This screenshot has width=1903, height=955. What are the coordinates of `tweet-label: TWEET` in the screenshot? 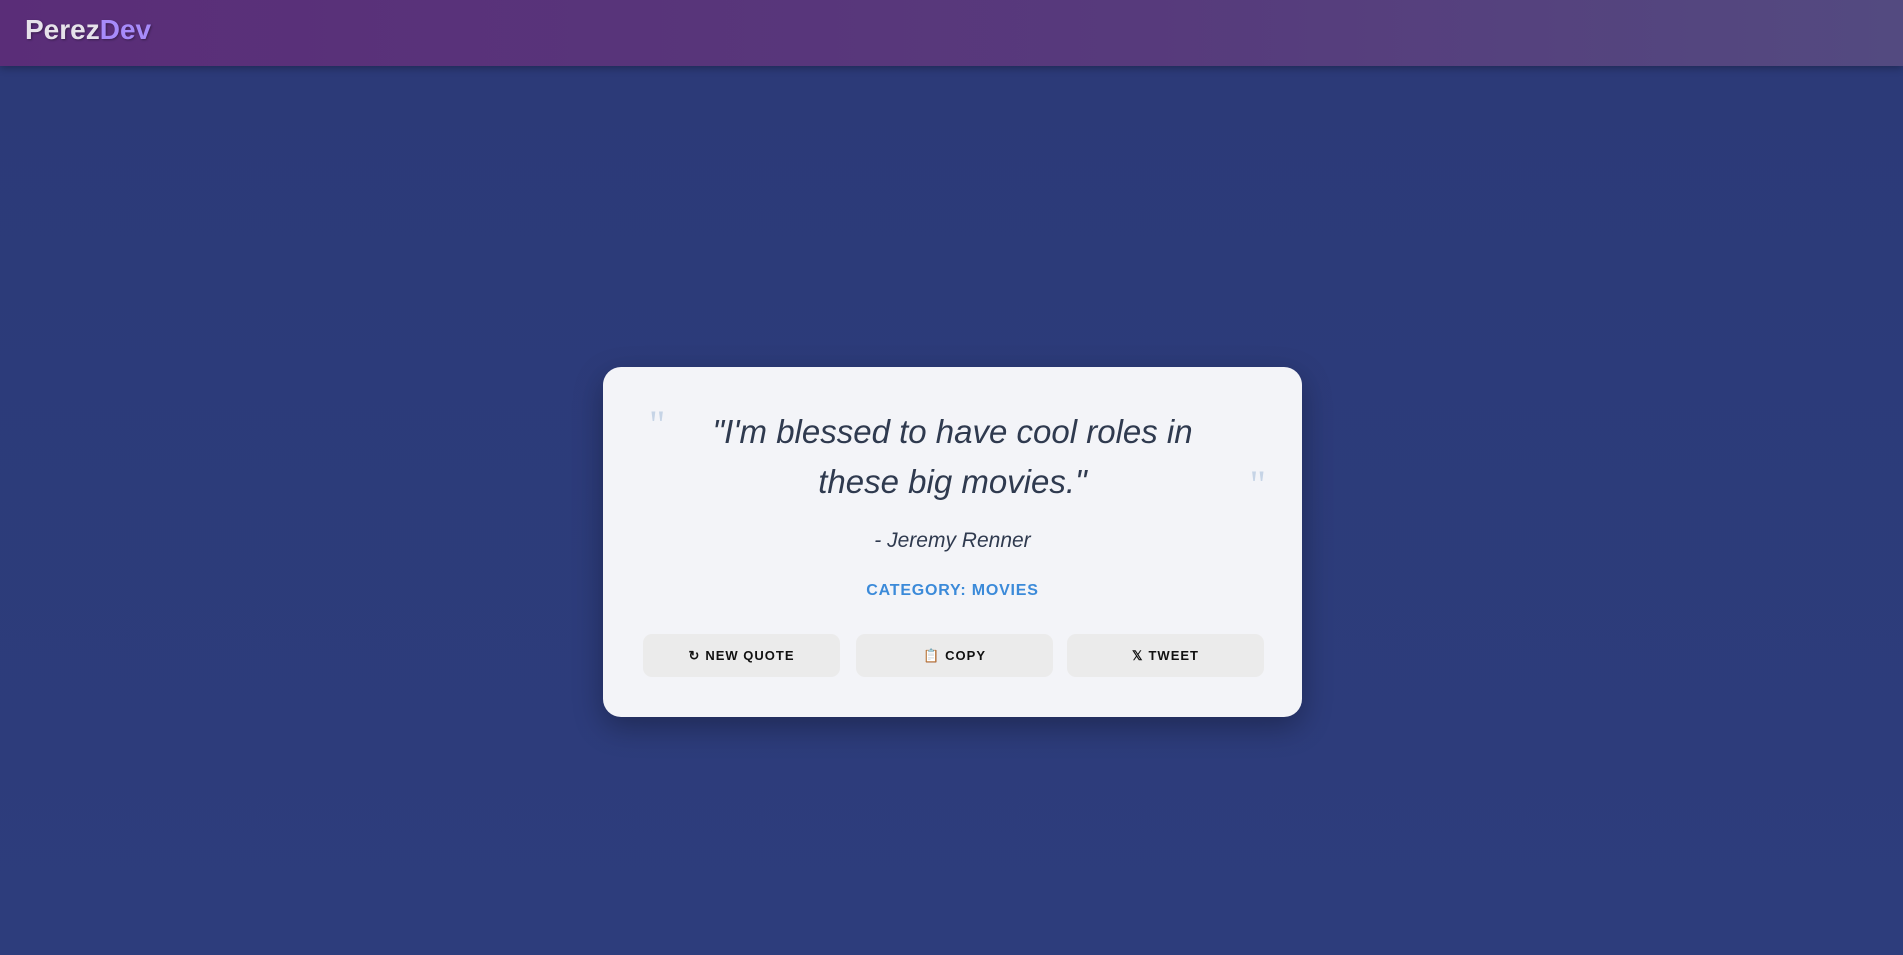 It's located at (1173, 655).